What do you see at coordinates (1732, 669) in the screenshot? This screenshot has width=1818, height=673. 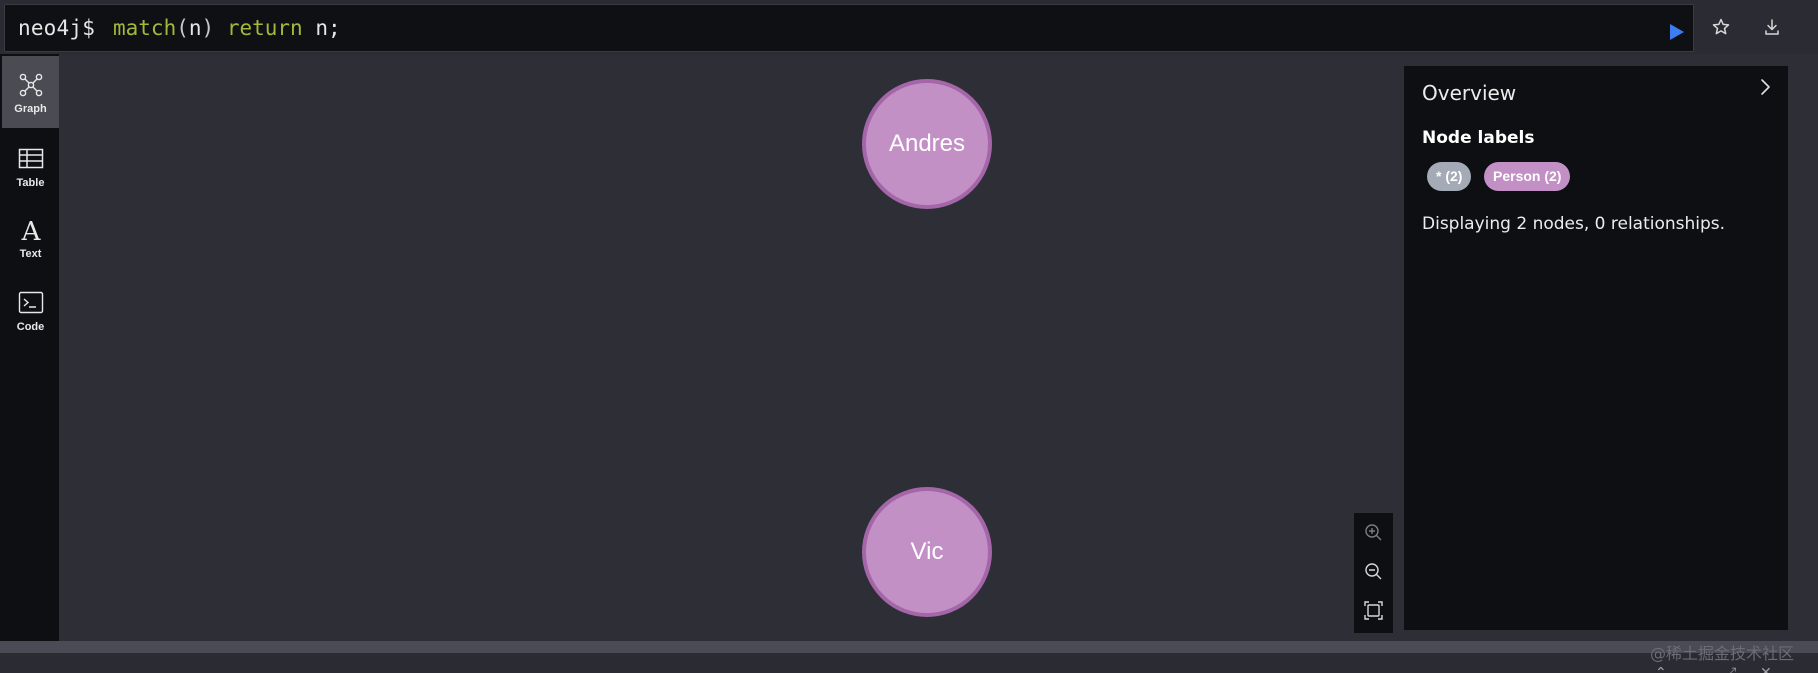 I see `expand-icon: ⤢` at bounding box center [1732, 669].